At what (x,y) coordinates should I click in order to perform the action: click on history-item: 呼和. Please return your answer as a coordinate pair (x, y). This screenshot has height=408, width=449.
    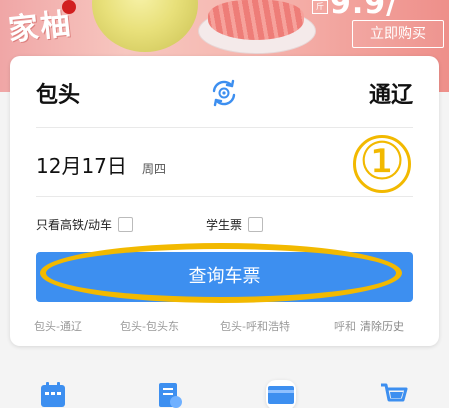
    Looking at the image, I should click on (345, 326).